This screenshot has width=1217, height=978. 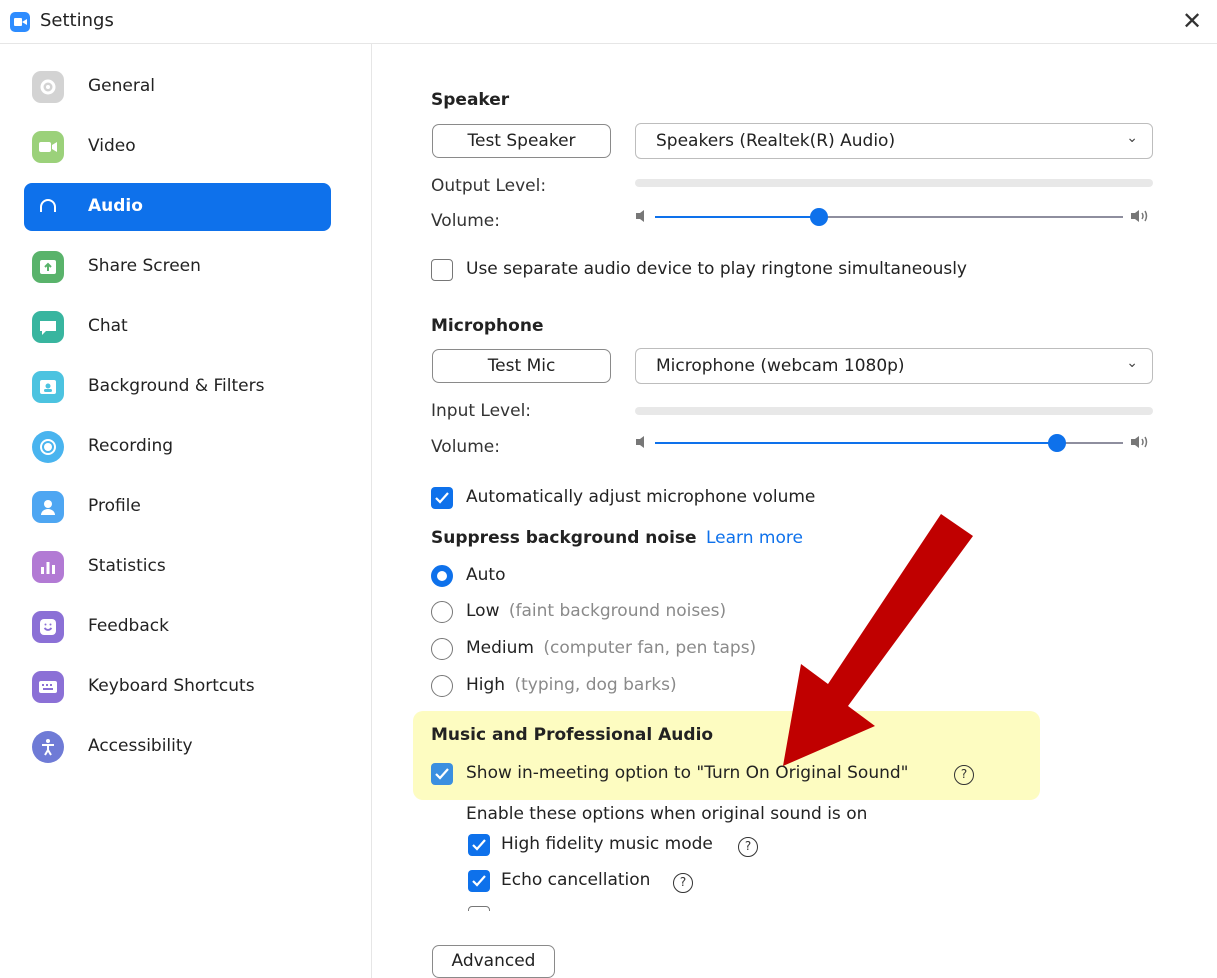 I want to click on suppress-auto-radio, so click(x=442, y=576).